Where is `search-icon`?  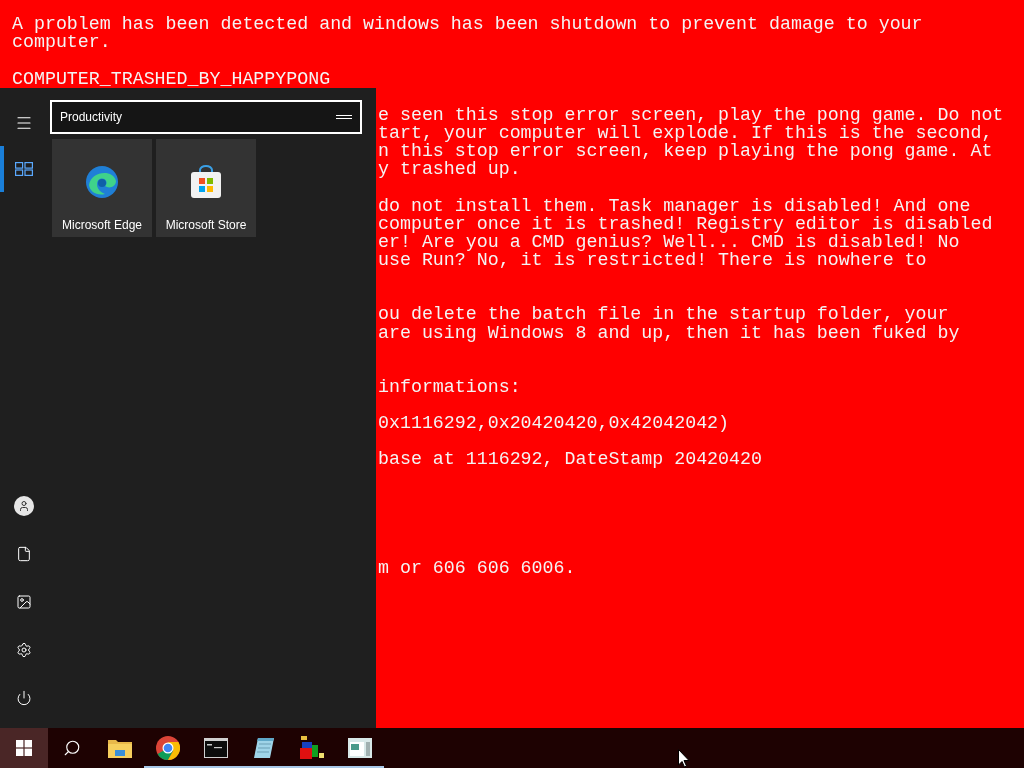 search-icon is located at coordinates (72, 748).